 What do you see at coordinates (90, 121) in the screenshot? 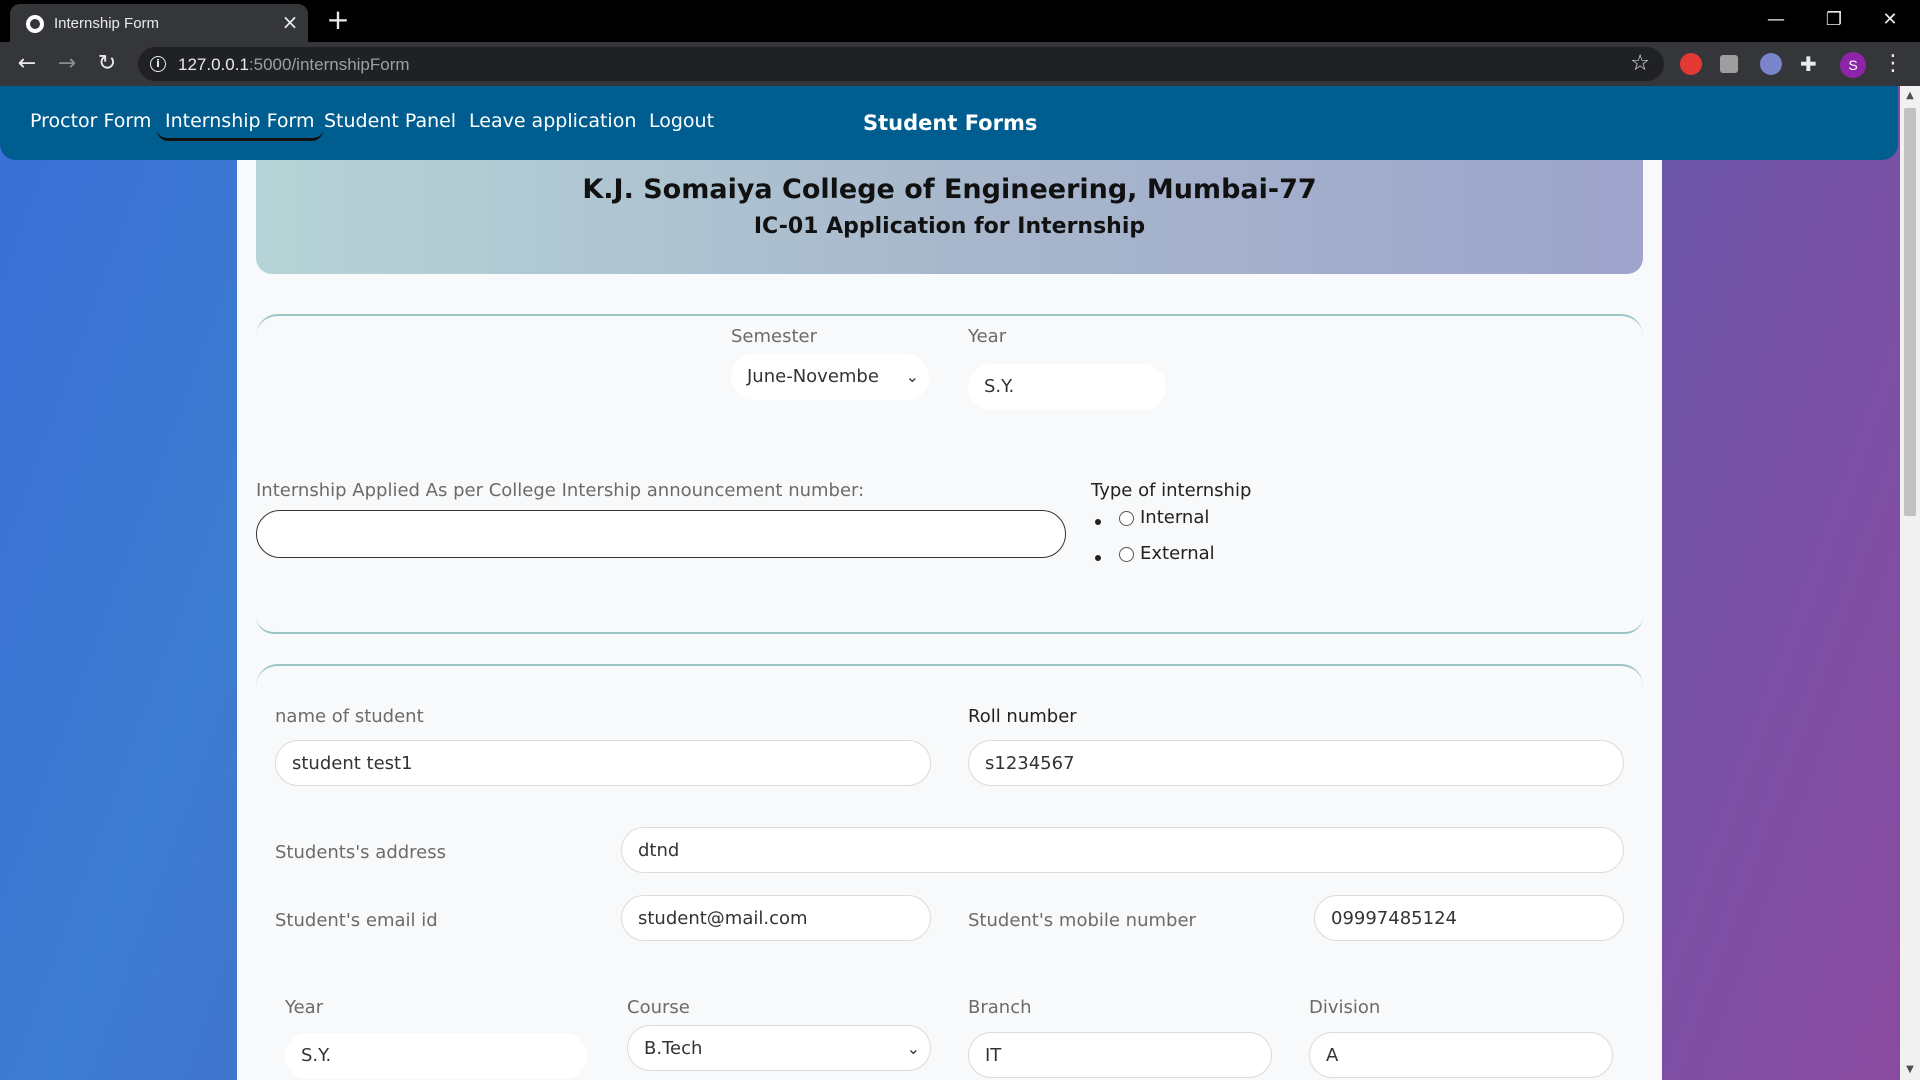
I see `nav-proctor-form: Proctor Form` at bounding box center [90, 121].